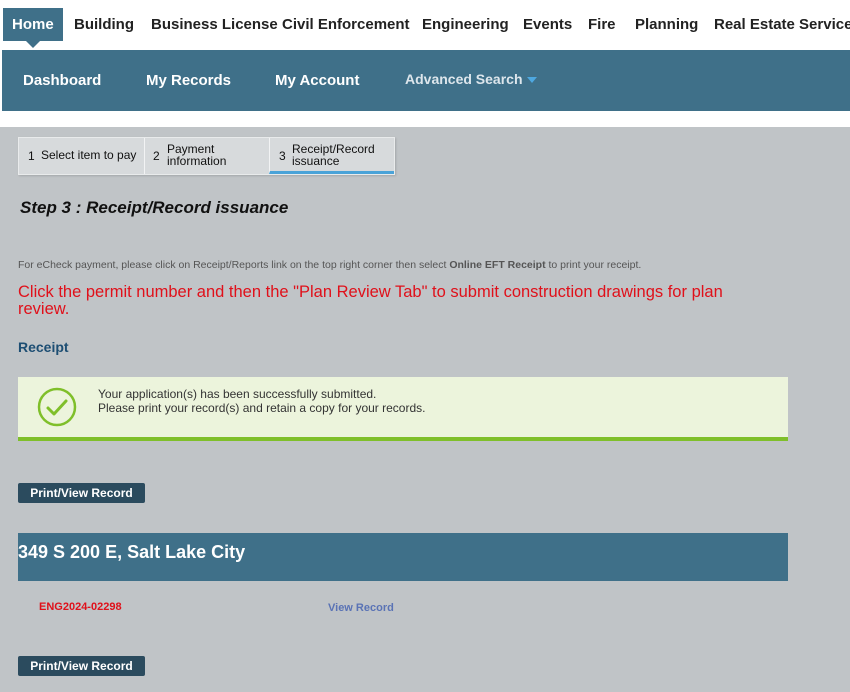  Describe the element at coordinates (782, 24) in the screenshot. I see `tab-real-estate-services: Real Estate Services` at that location.